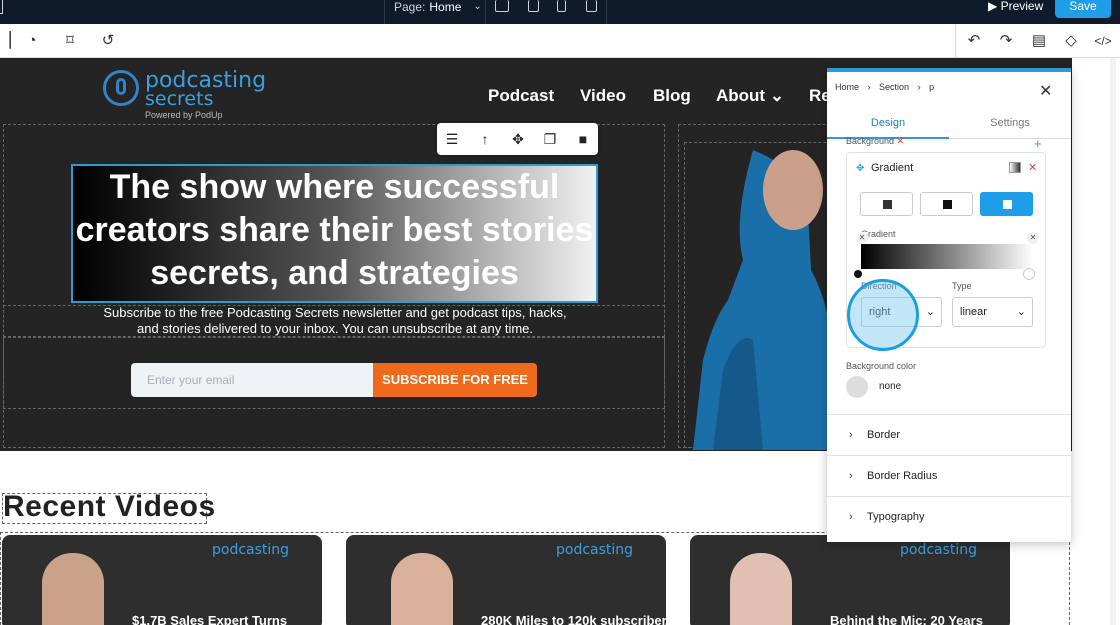  What do you see at coordinates (252, 380) in the screenshot?
I see `email-input: Enter your email` at bounding box center [252, 380].